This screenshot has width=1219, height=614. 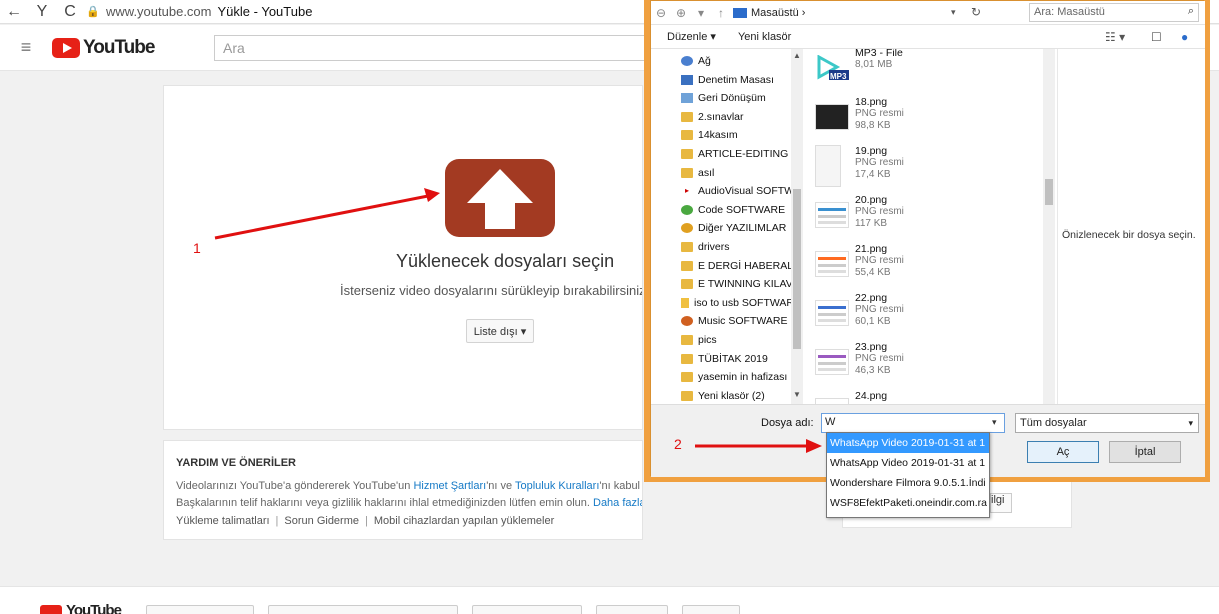 What do you see at coordinates (26, 47) in the screenshot?
I see `menu-icon: ≡` at bounding box center [26, 47].